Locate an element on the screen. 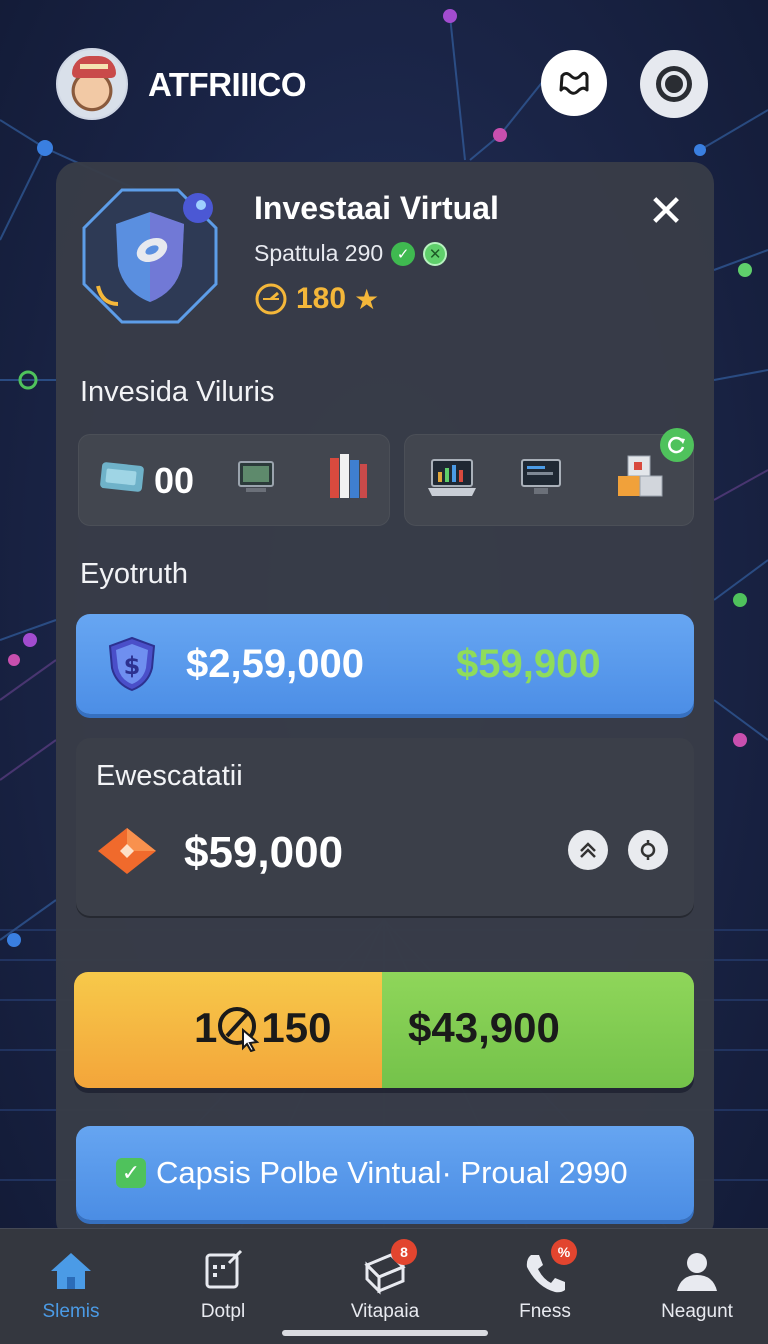 The image size is (768, 1344). nav-item-dotpl: Dotpl is located at coordinates (223, 1285).